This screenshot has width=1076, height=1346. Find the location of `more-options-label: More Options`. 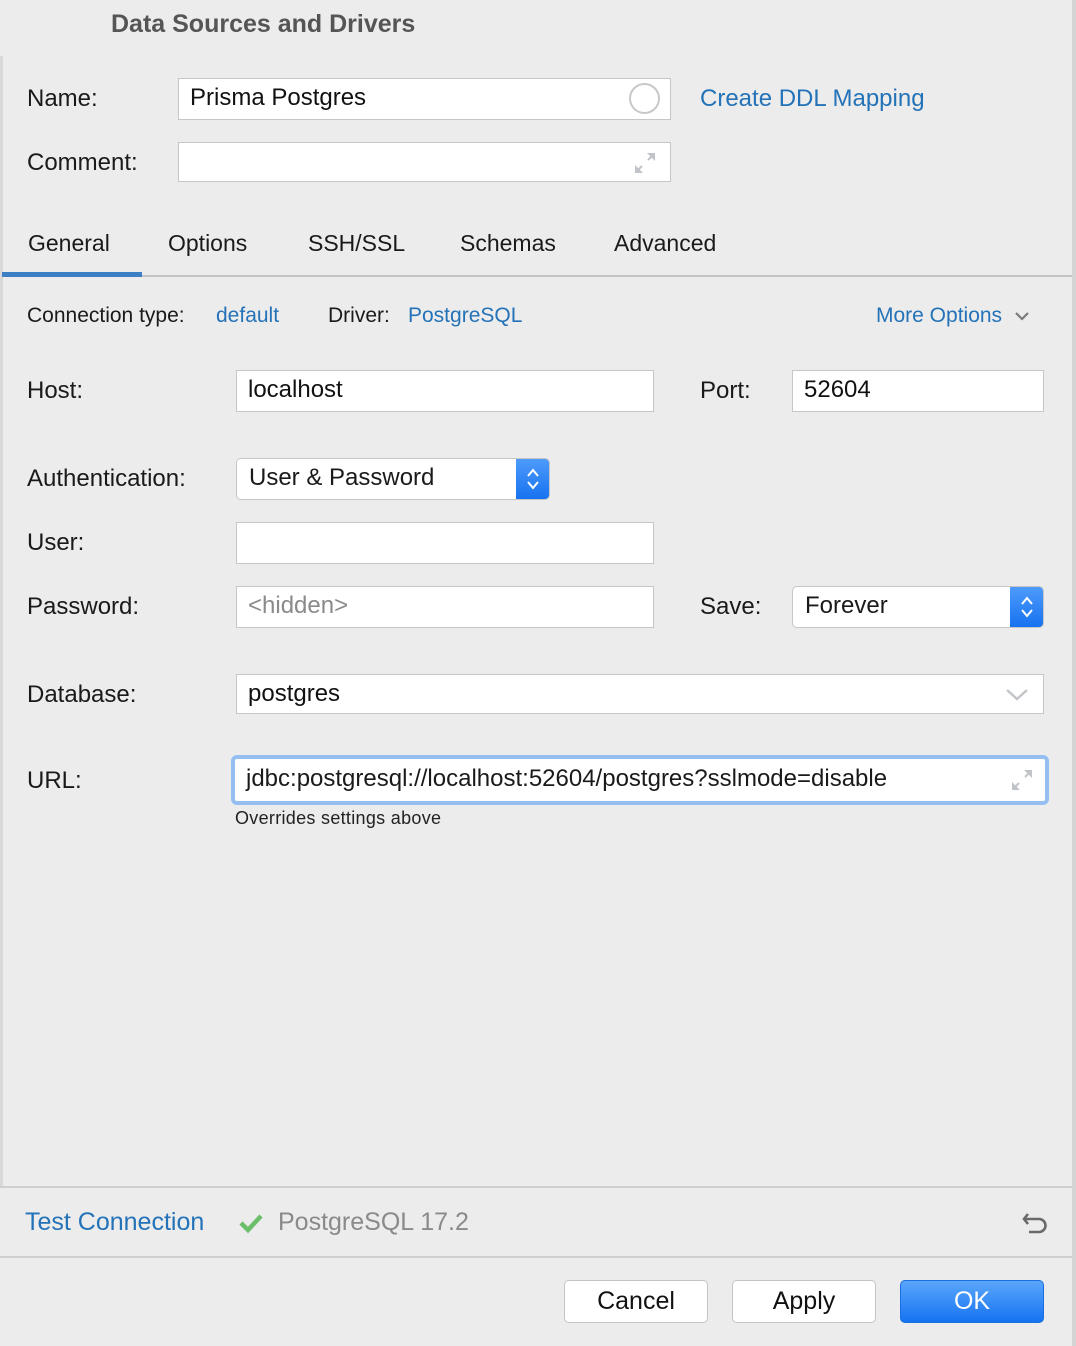

more-options-label: More Options is located at coordinates (939, 315).